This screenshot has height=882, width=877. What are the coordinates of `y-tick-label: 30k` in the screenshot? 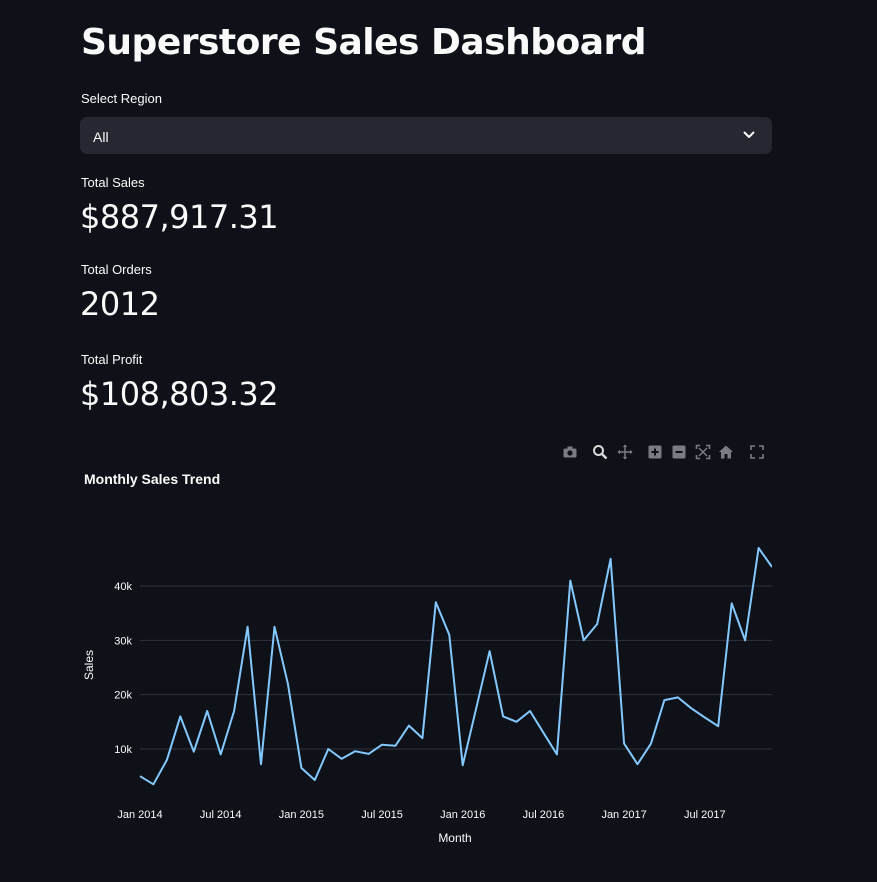 It's located at (123, 641).